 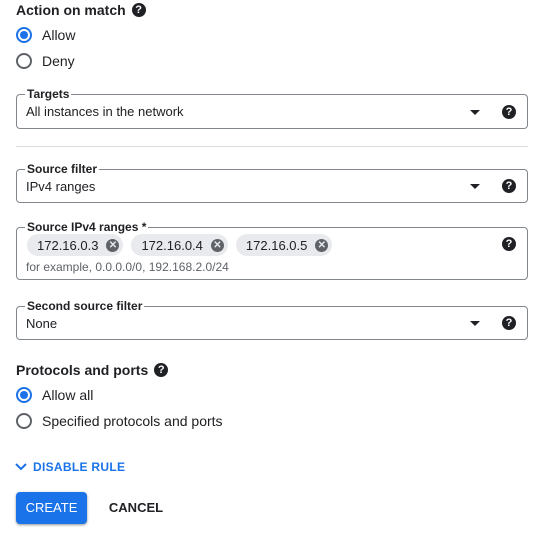 I want to click on action-on-match-title: Action on match ?, so click(x=81, y=10).